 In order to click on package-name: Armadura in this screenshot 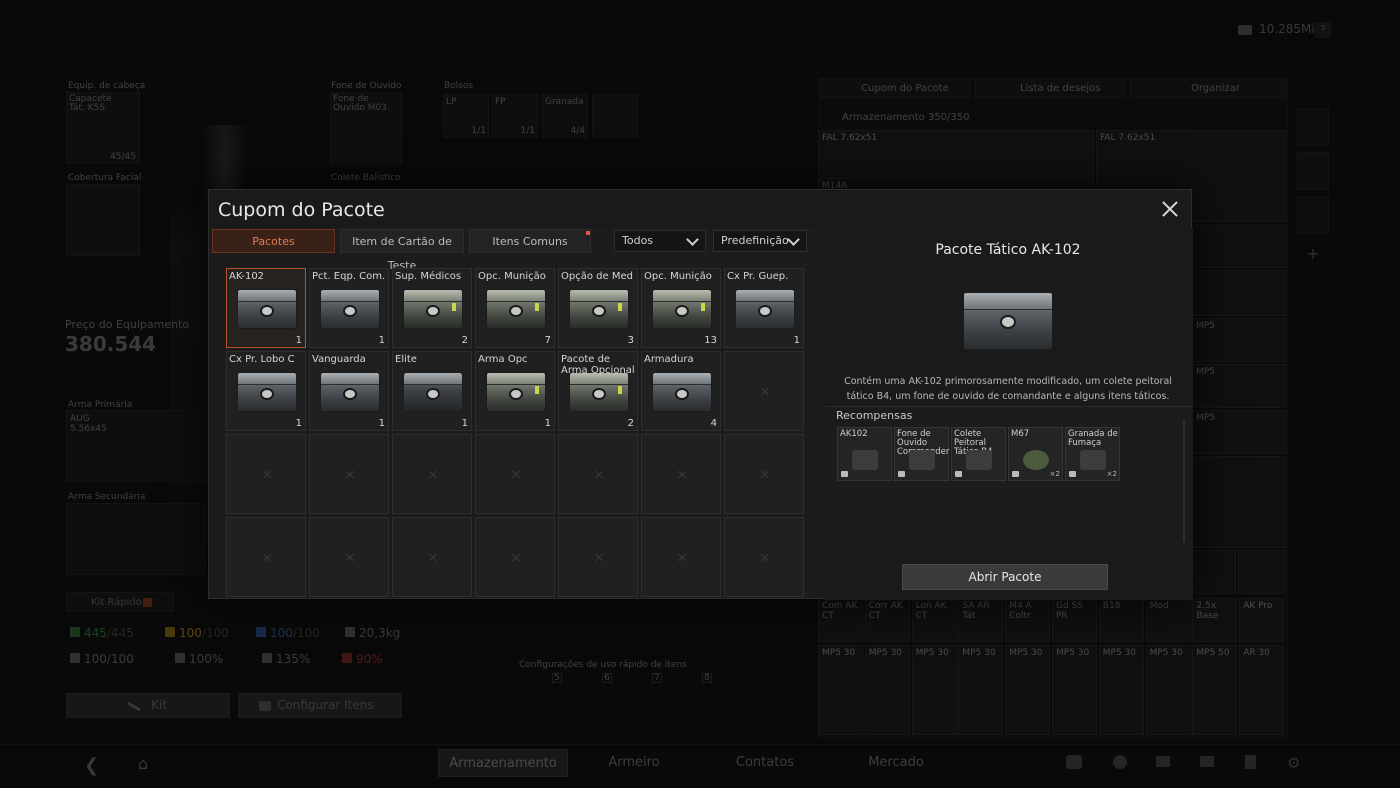, I will do `click(669, 359)`.